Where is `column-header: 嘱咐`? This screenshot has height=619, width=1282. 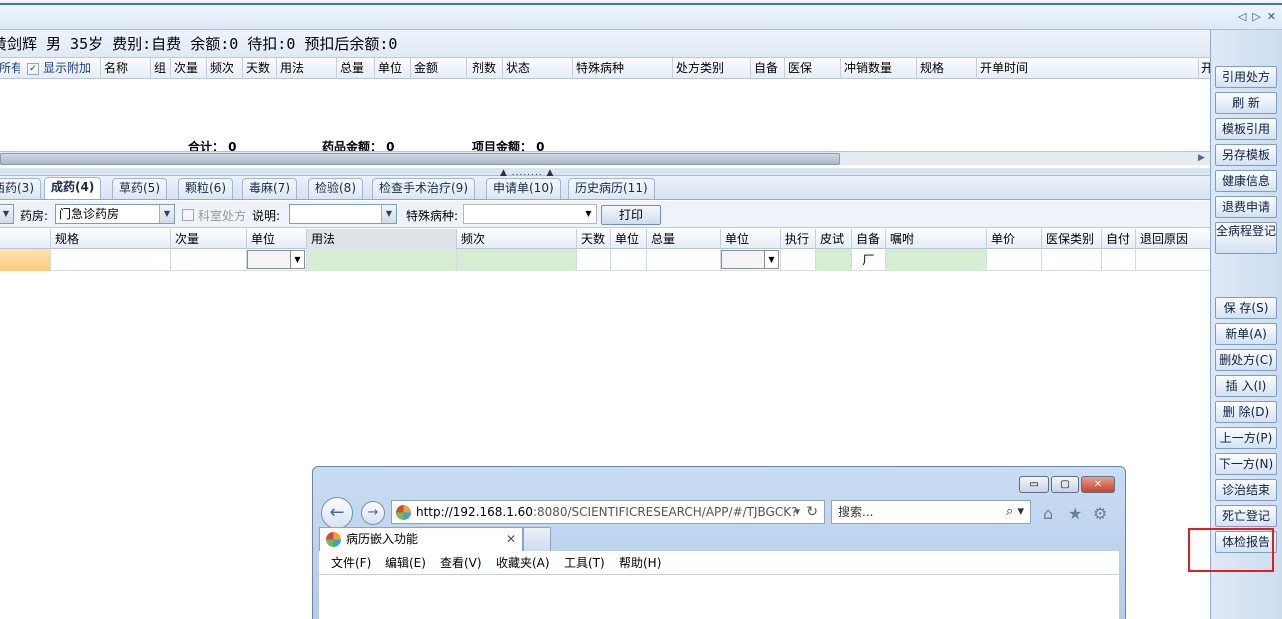
column-header: 嘱咐 is located at coordinates (935, 239).